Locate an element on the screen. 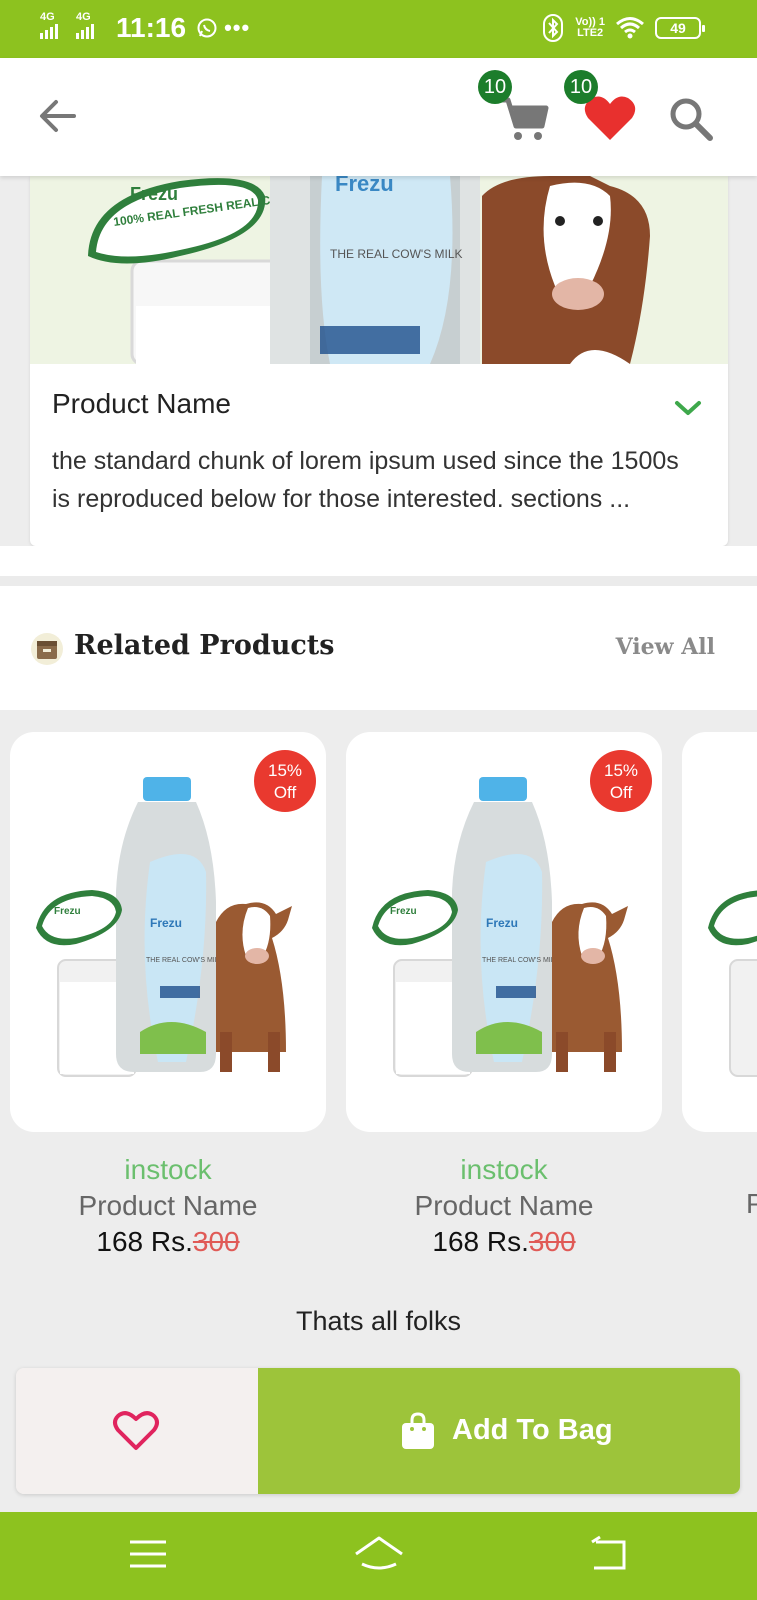  clock: 11:16 is located at coordinates (151, 27).